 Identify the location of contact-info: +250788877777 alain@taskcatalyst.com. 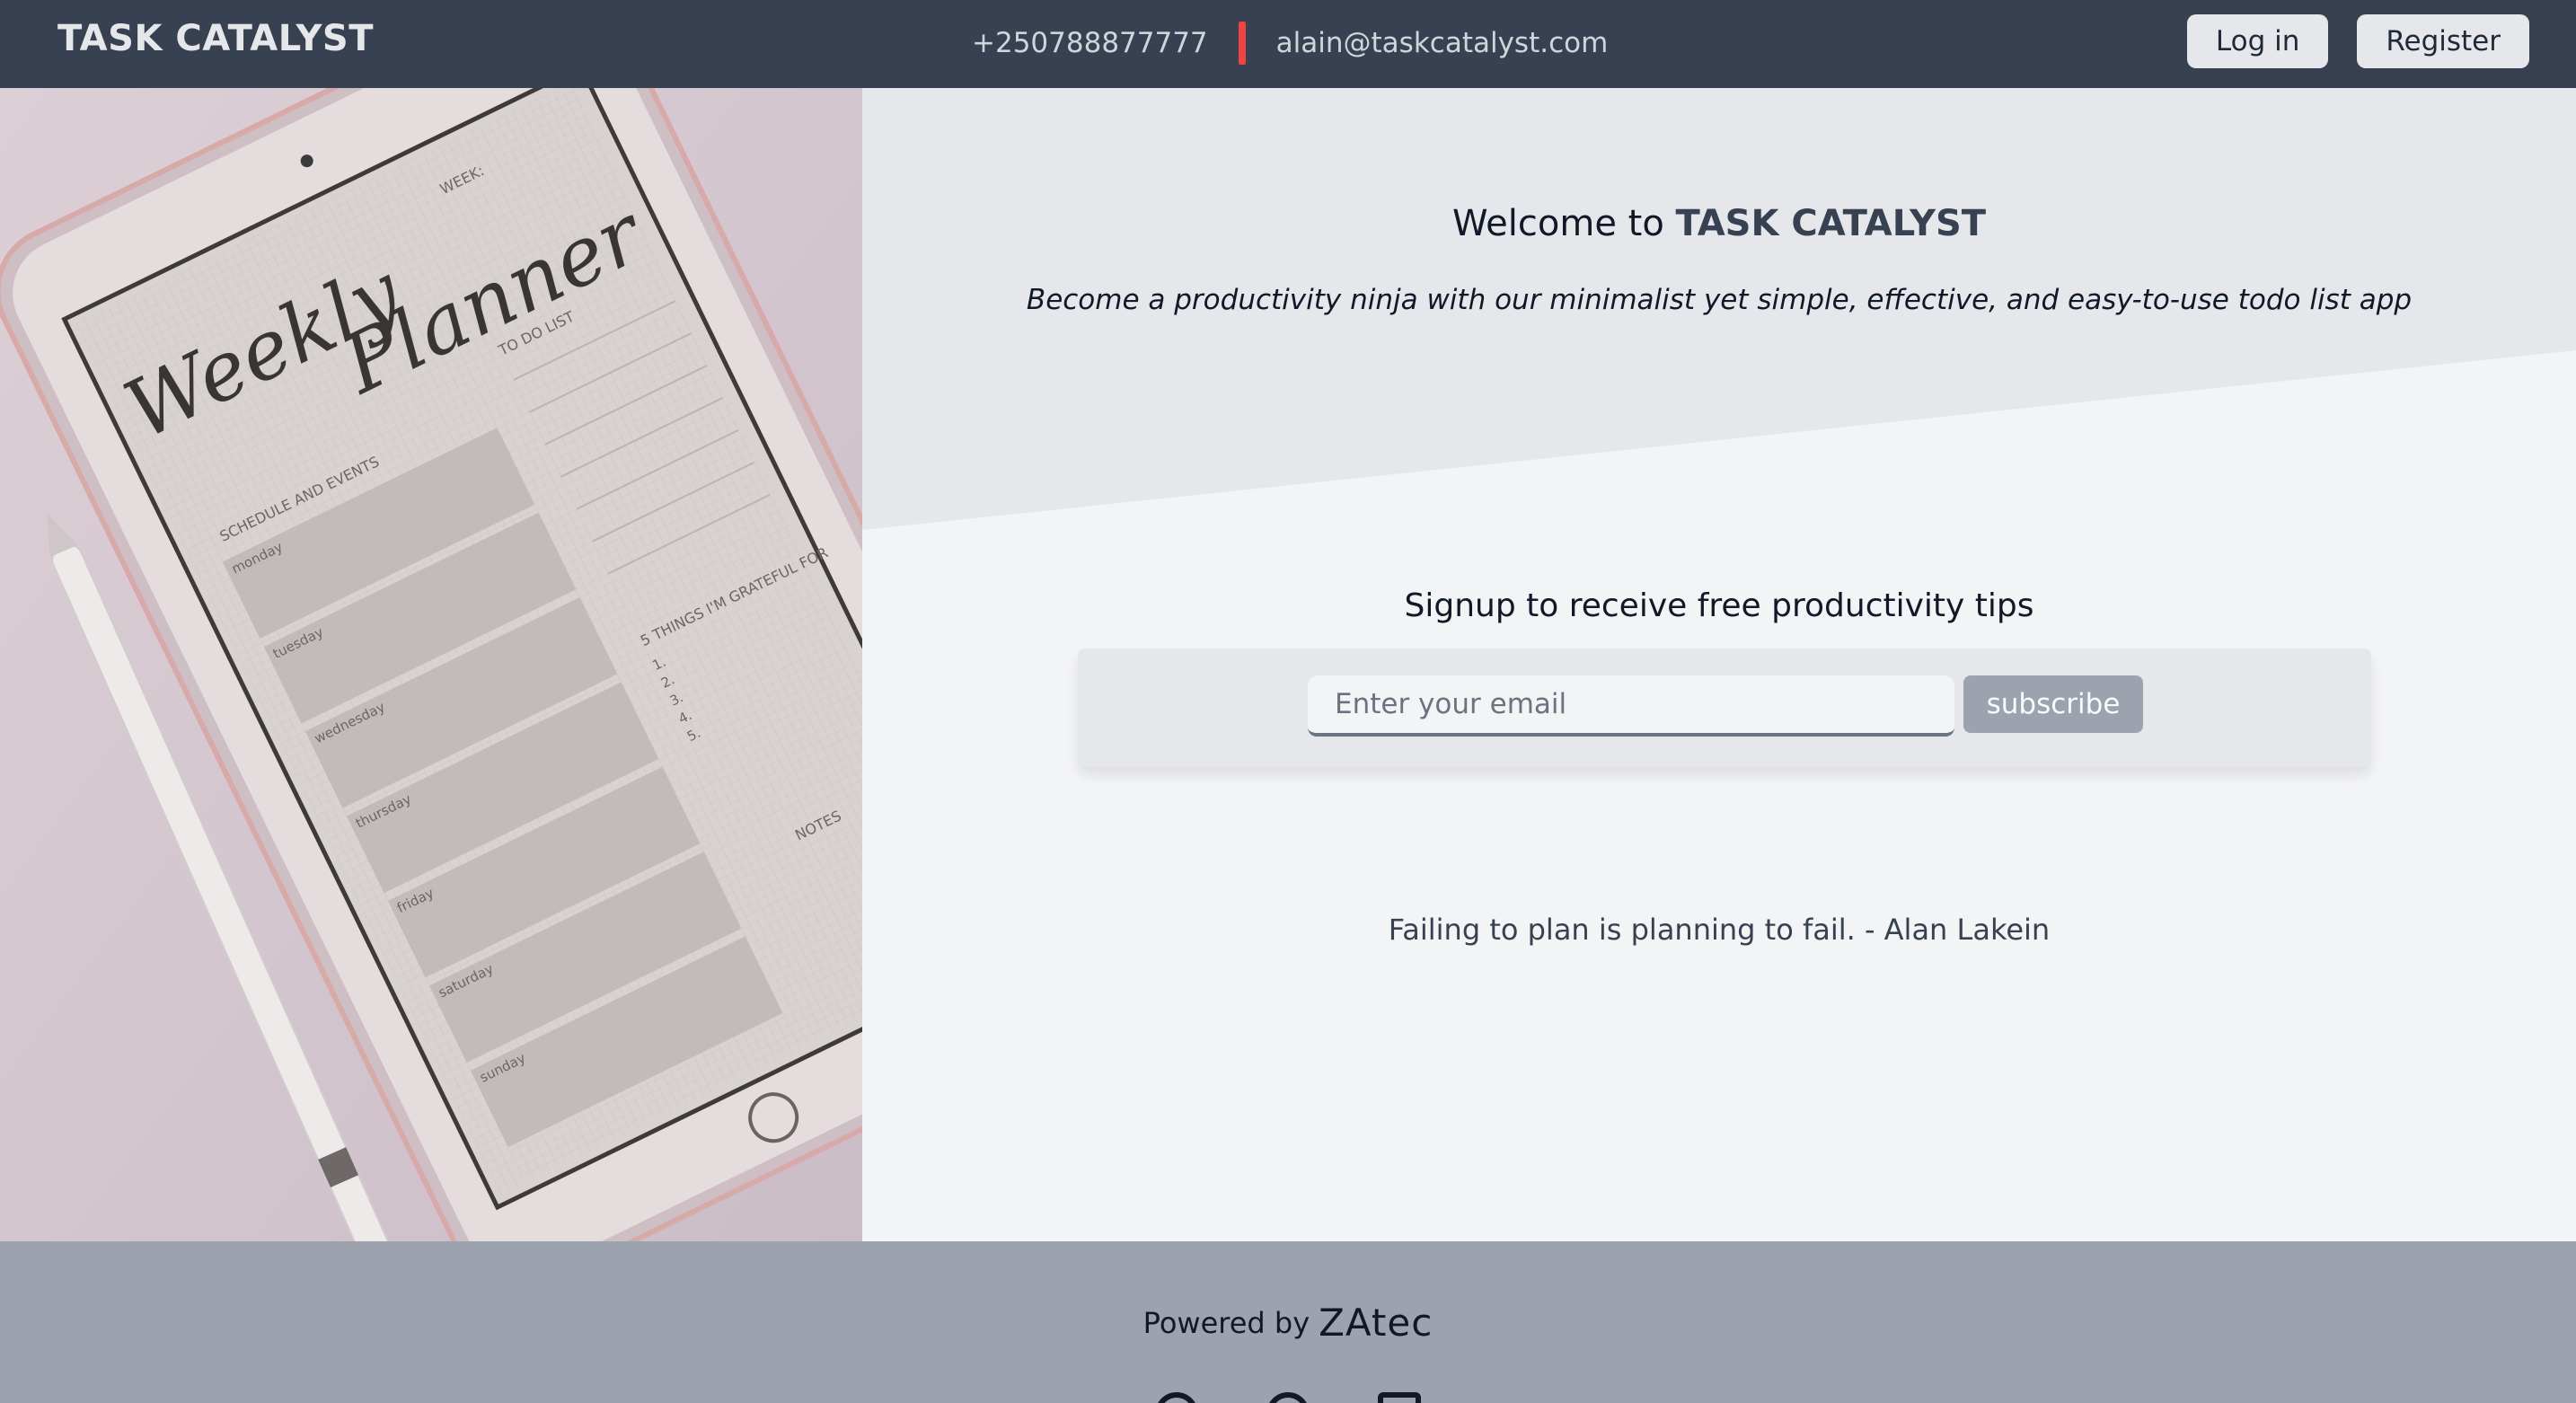
(1290, 44).